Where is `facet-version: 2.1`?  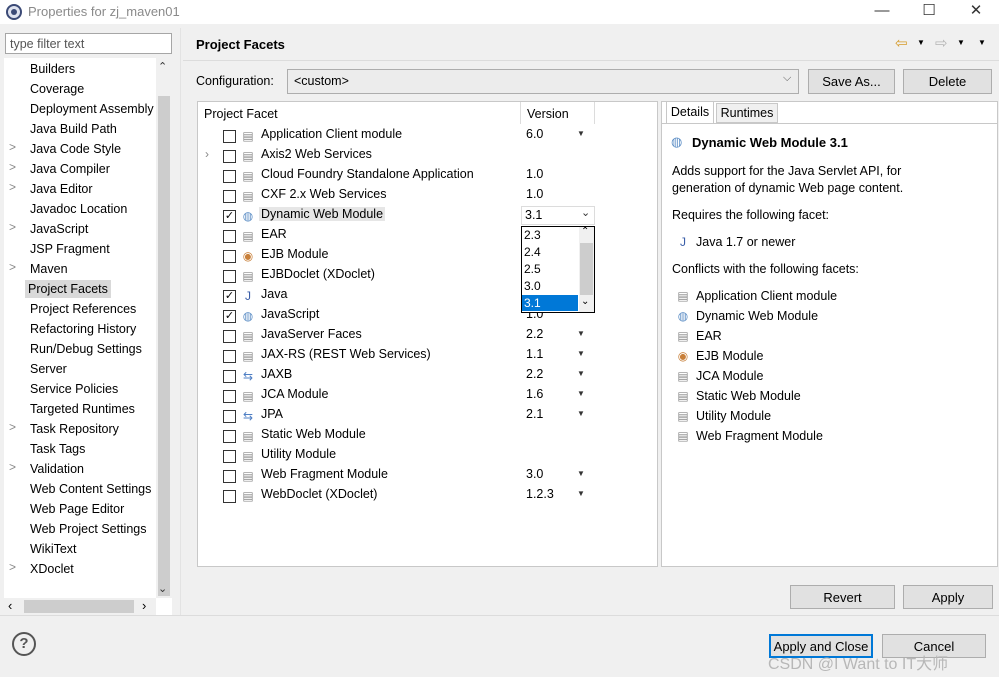 facet-version: 2.1 is located at coordinates (534, 414).